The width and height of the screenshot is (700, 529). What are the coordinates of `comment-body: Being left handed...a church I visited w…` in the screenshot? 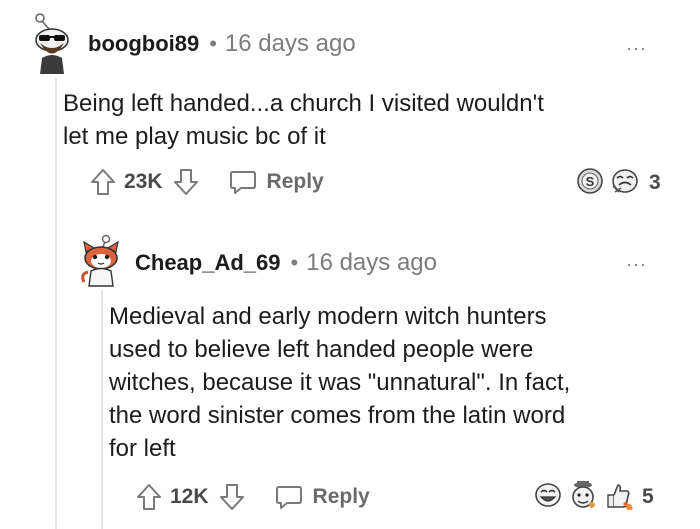 It's located at (303, 120).